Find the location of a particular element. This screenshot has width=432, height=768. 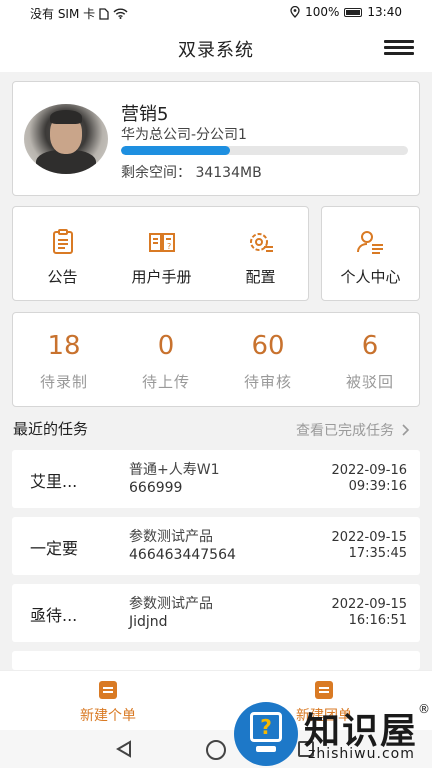

user-center-button: 个人中心 is located at coordinates (370, 253).